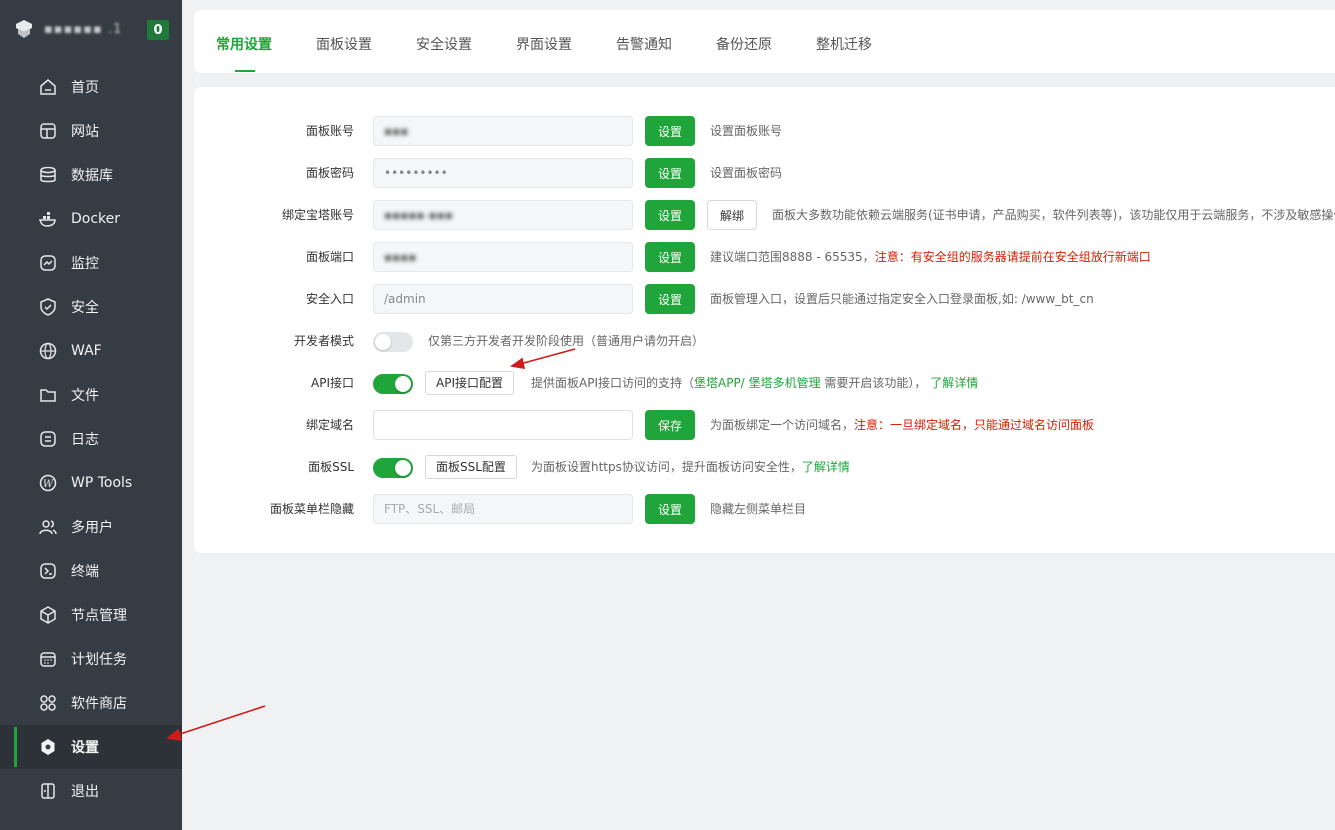  I want to click on port-label: 面板端口, so click(329, 257).